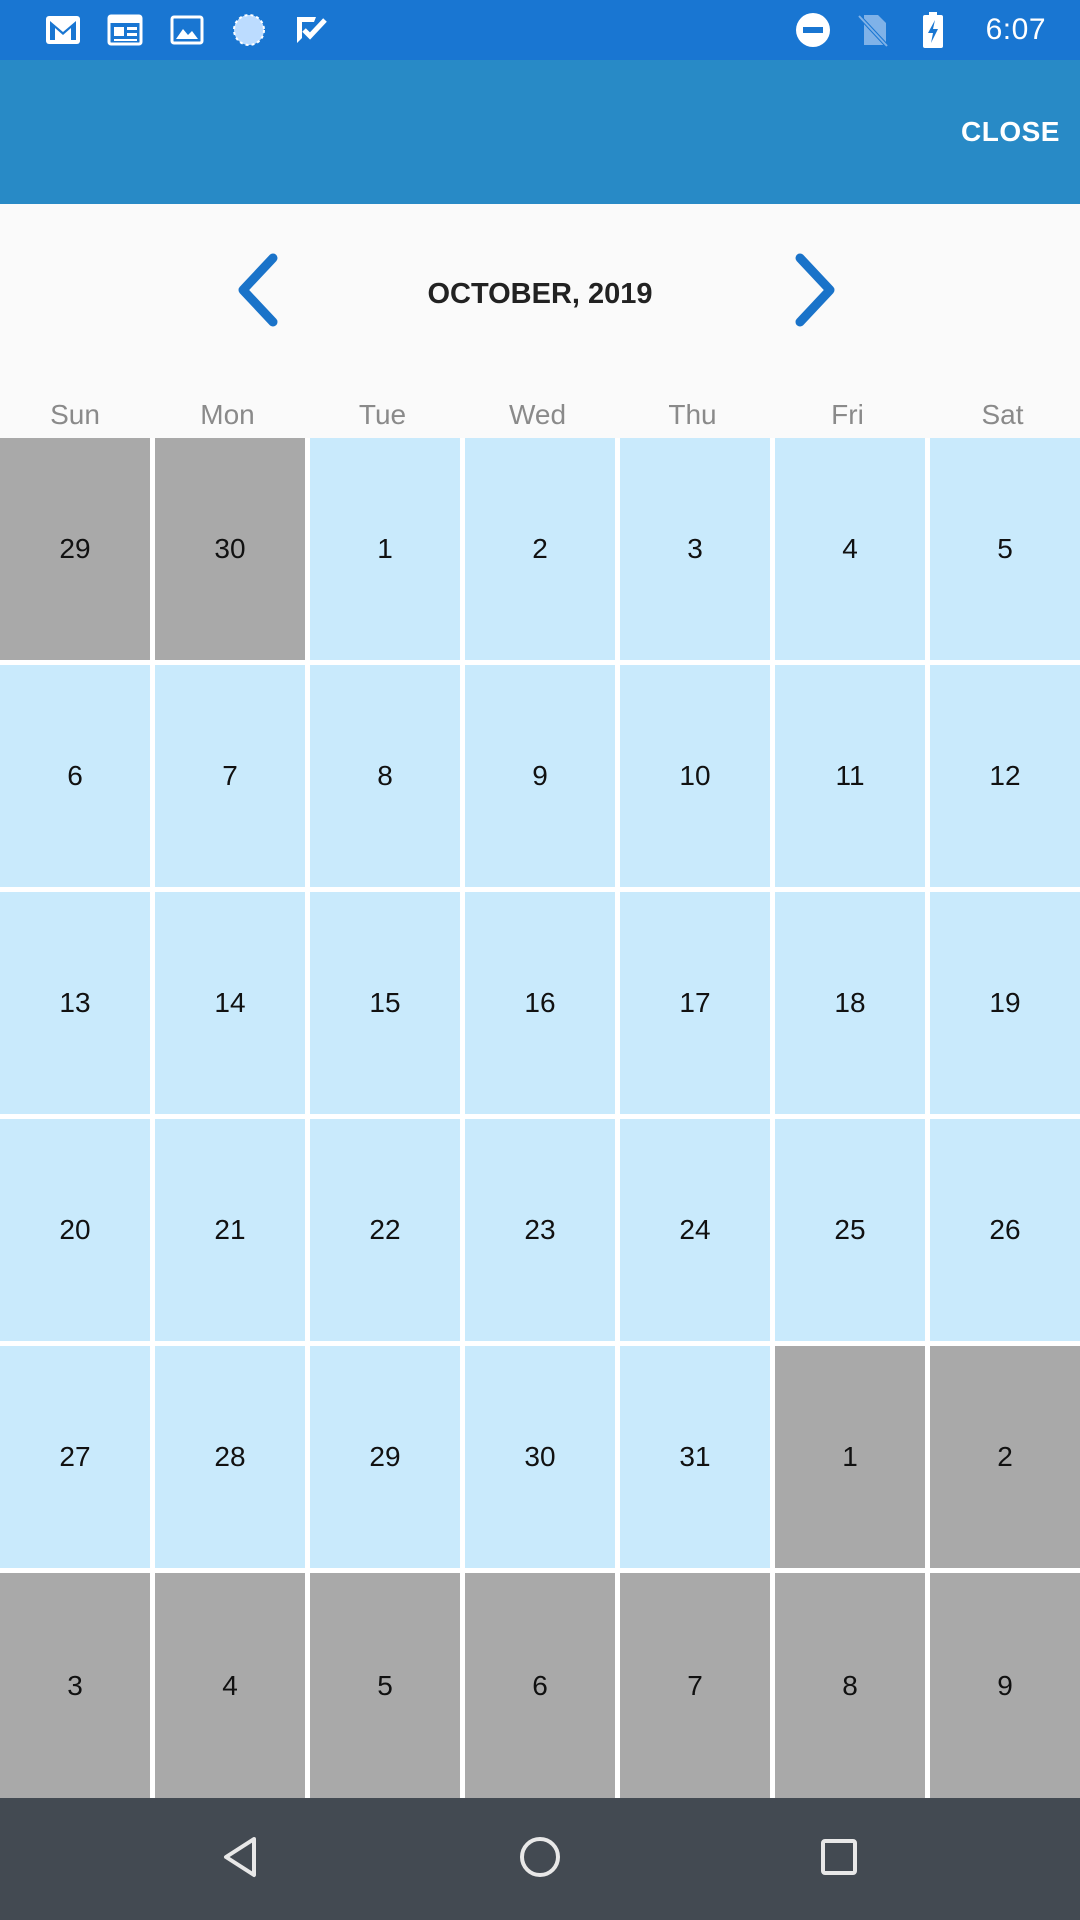 The image size is (1080, 1920). What do you see at coordinates (1005, 776) in the screenshot?
I see `calendar-day: 12` at bounding box center [1005, 776].